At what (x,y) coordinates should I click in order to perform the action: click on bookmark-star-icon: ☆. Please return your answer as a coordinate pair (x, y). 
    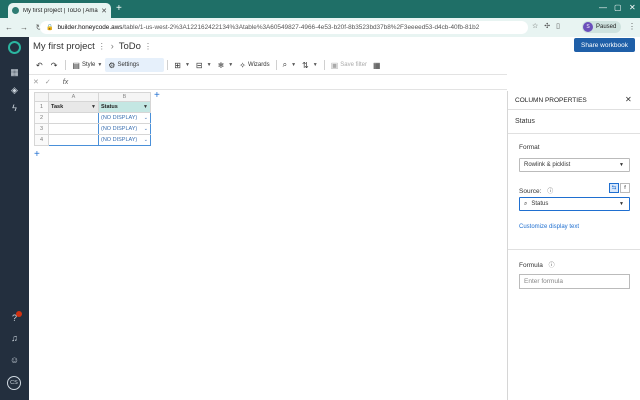
    Looking at the image, I should click on (535, 26).